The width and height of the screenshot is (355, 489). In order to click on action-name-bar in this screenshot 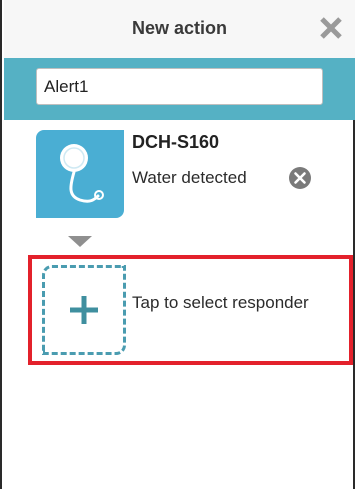, I will do `click(179, 89)`.